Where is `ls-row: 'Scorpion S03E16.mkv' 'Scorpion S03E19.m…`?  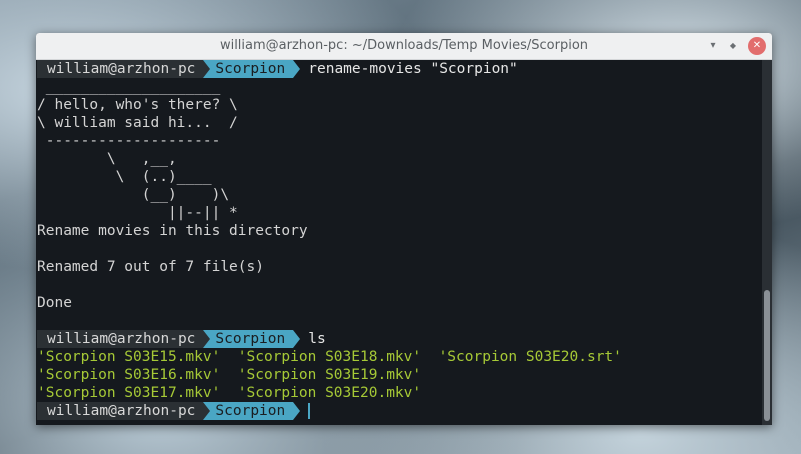
ls-row: 'Scorpion S03E16.mkv' 'Scorpion S03E19.m… is located at coordinates (229, 375).